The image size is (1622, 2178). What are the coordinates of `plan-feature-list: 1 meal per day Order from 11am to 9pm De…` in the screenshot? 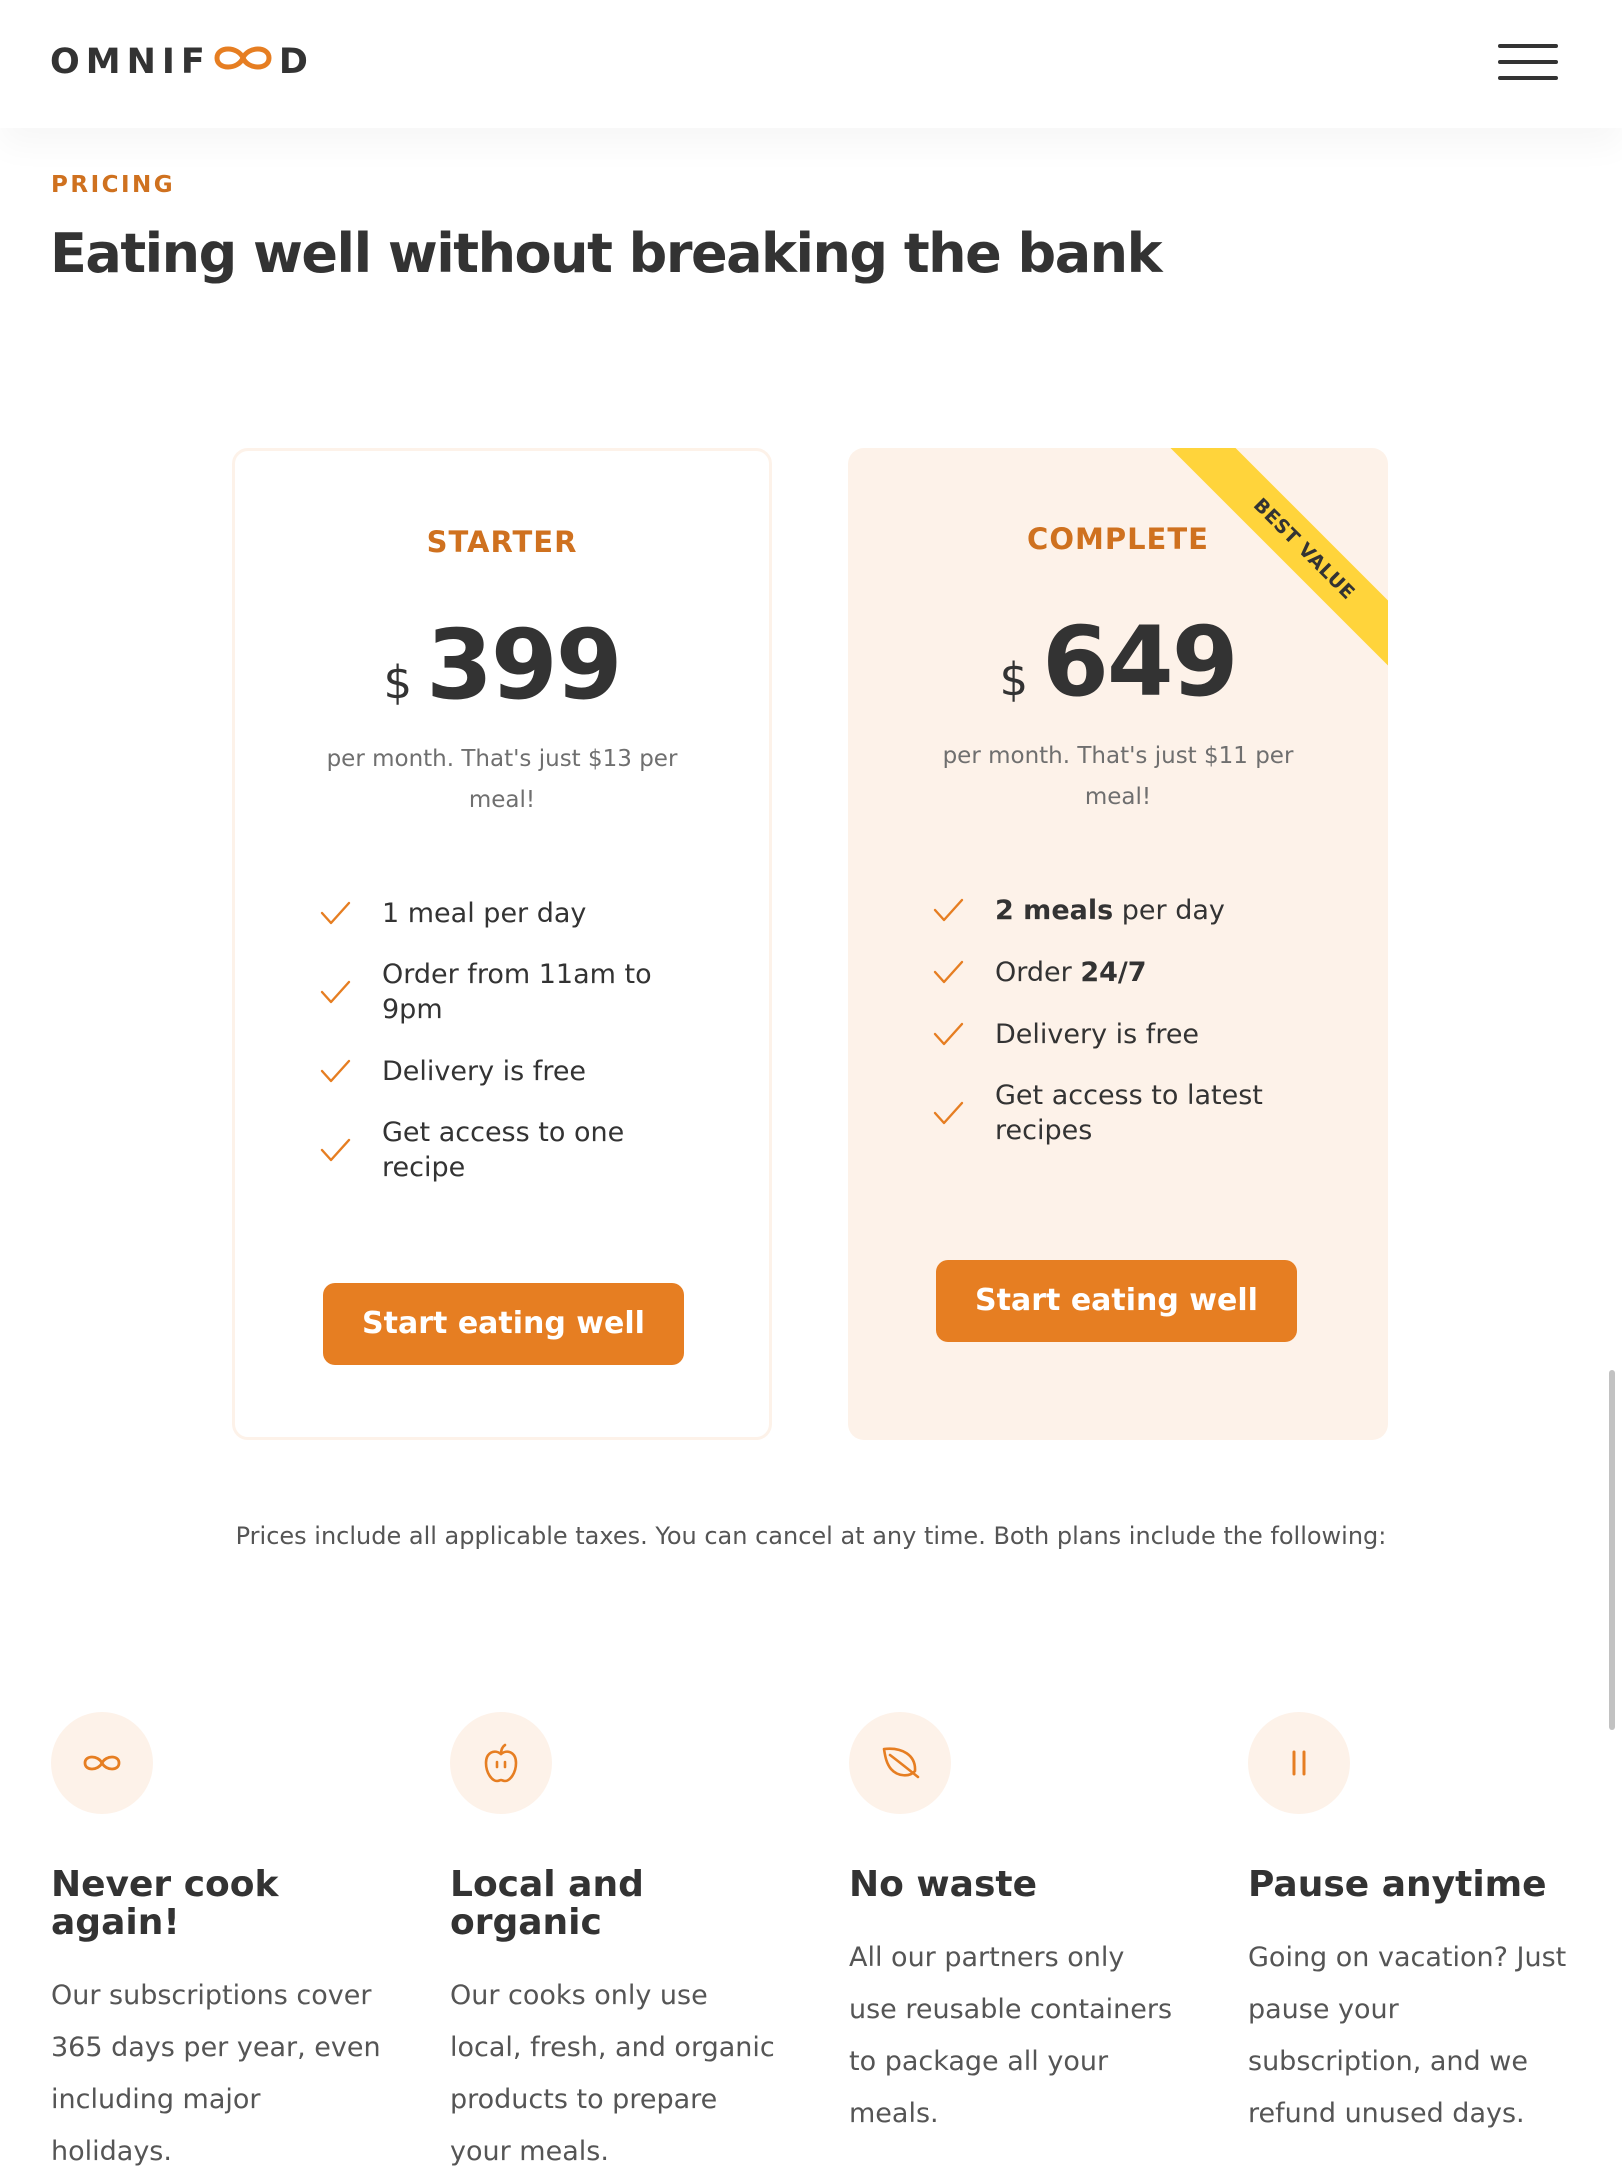 It's located at (498, 1053).